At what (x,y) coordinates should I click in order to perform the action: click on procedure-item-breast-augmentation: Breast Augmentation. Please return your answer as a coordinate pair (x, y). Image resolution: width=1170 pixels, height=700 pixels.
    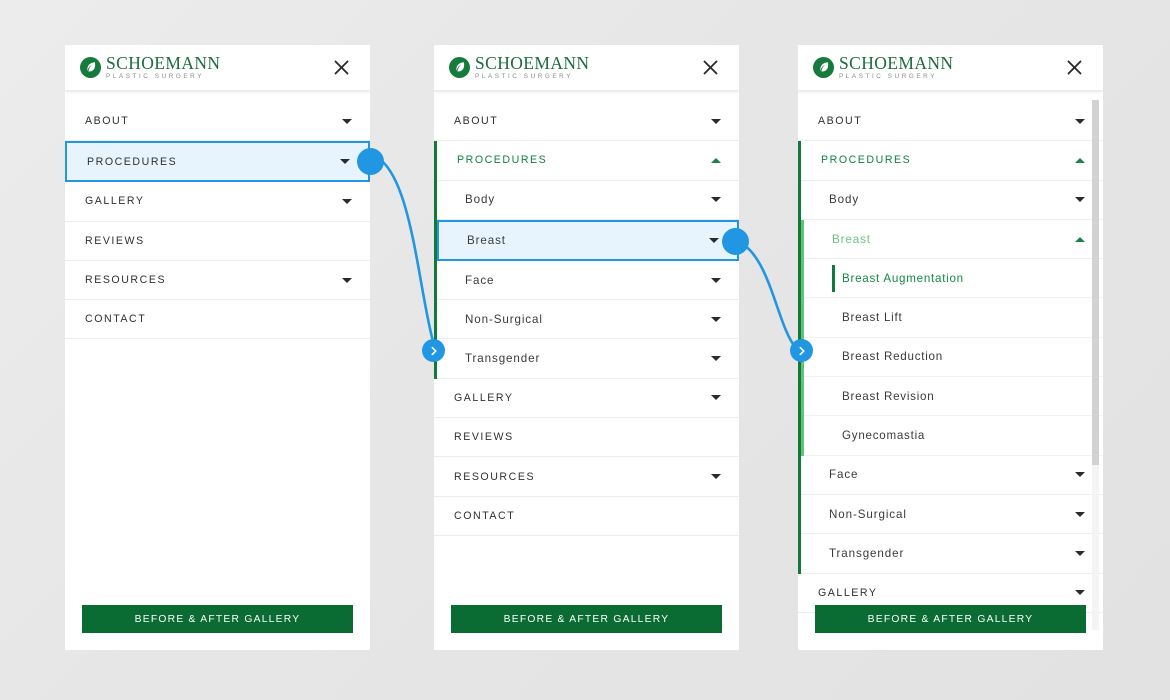
    Looking at the image, I should click on (953, 279).